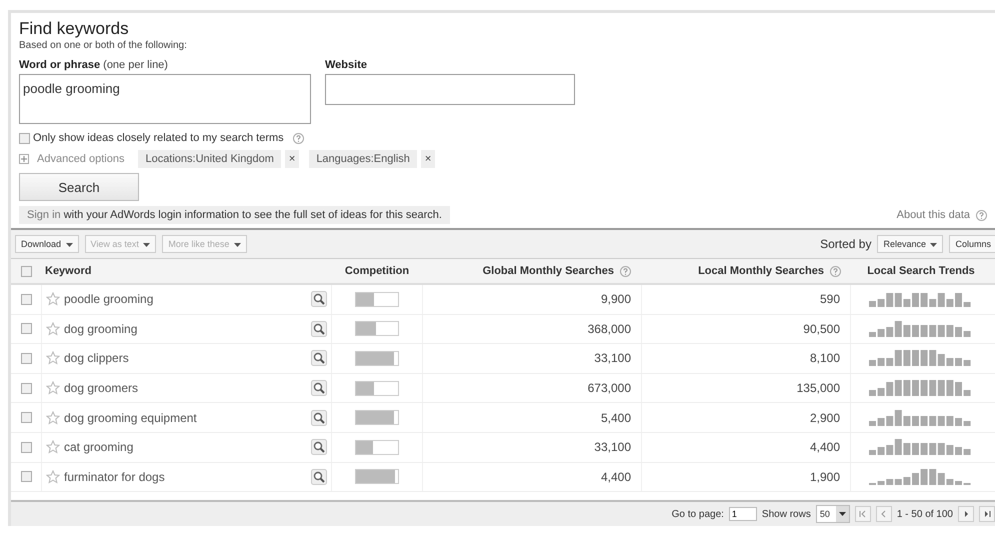  I want to click on local-searches-cell: 8,100, so click(825, 358).